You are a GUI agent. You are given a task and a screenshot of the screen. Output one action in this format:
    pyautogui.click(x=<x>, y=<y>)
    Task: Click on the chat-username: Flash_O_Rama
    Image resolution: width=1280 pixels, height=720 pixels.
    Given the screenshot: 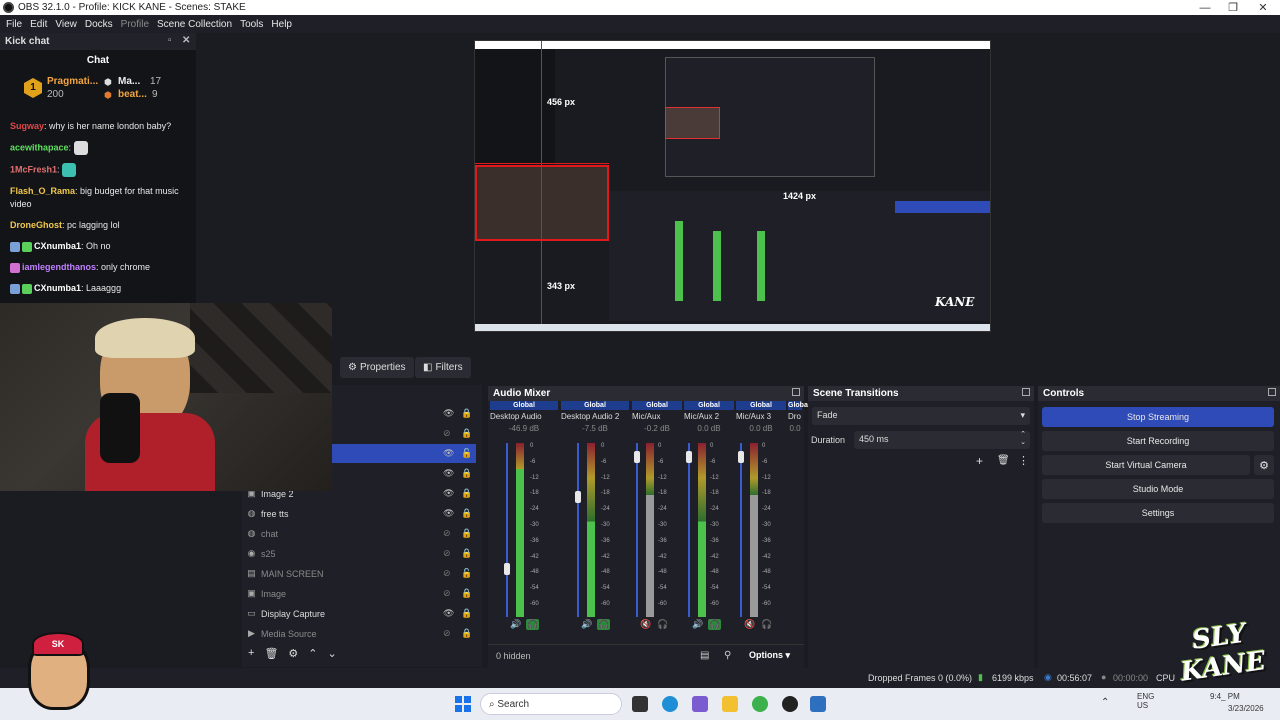 What is the action you would take?
    pyautogui.click(x=42, y=191)
    